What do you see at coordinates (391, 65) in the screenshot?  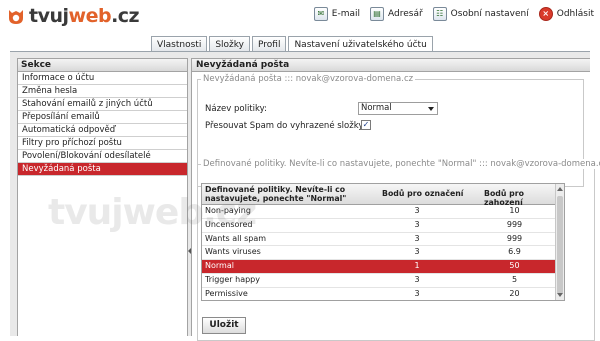 I see `content-title: Nevyžádaná pošta` at bounding box center [391, 65].